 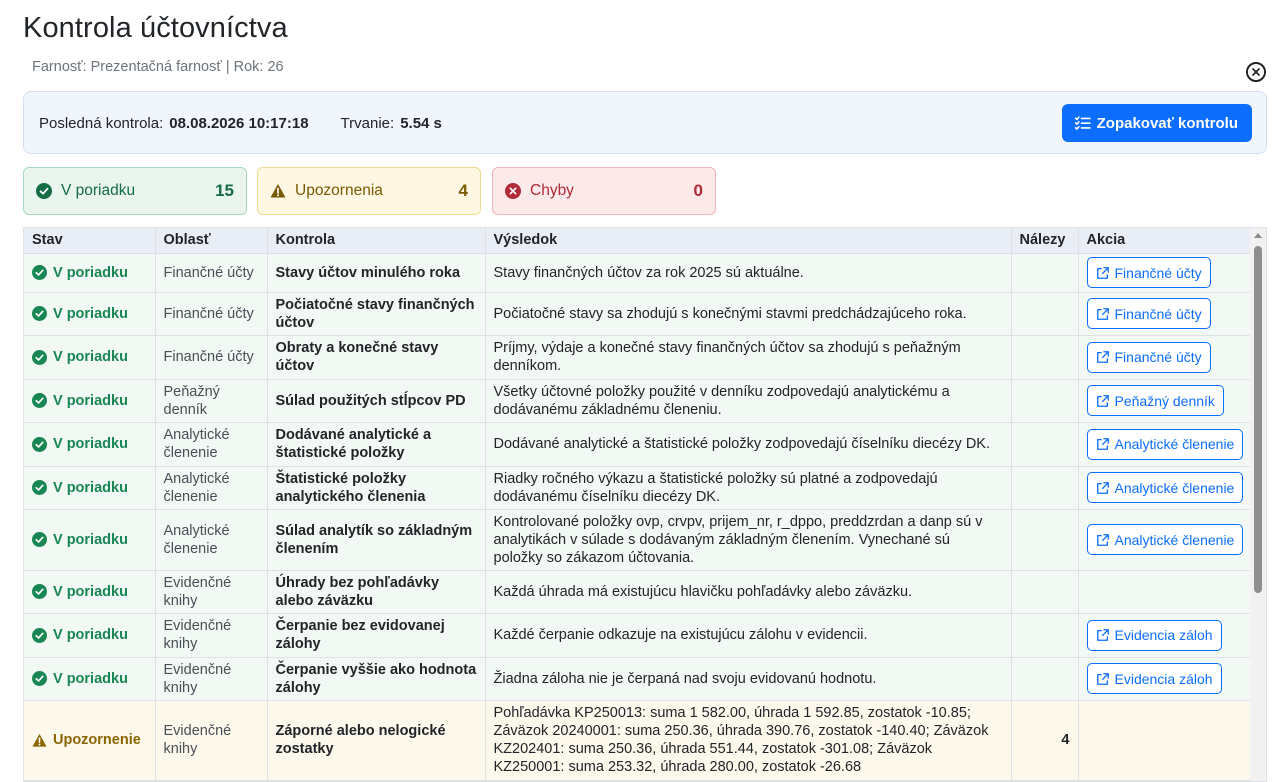 I want to click on scrollbar, so click(x=1258, y=504).